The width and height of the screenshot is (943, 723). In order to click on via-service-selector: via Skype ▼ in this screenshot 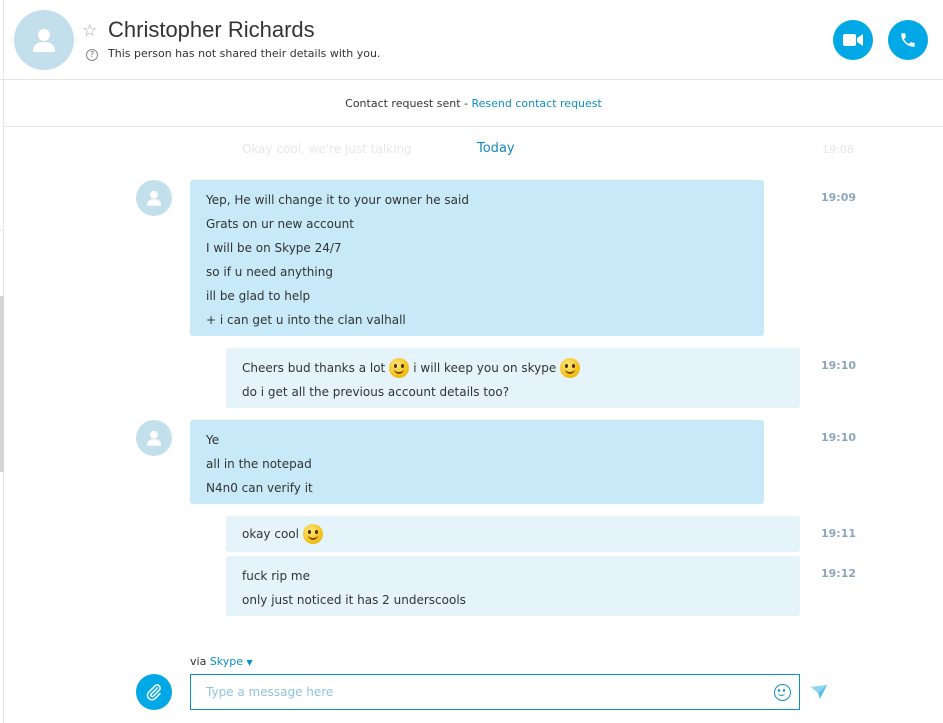, I will do `click(221, 661)`.